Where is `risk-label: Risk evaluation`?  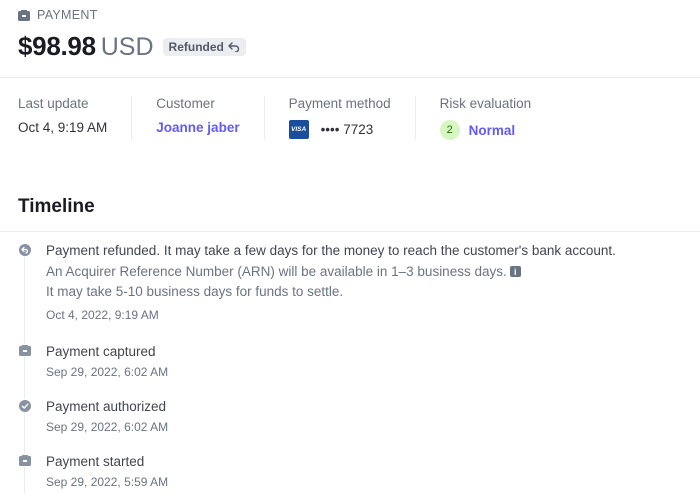 risk-label: Risk evaluation is located at coordinates (485, 103).